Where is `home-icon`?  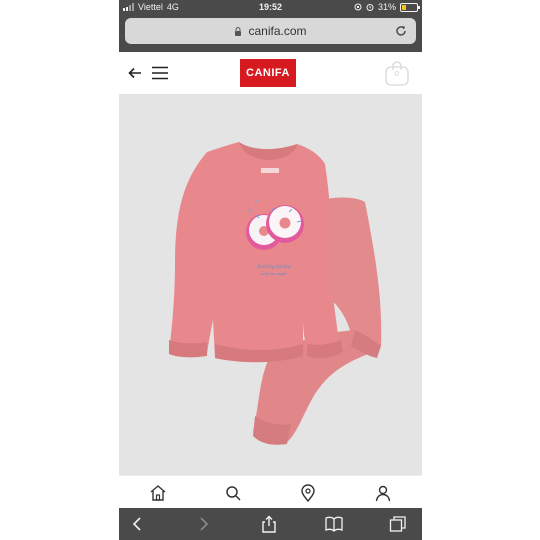 home-icon is located at coordinates (158, 493).